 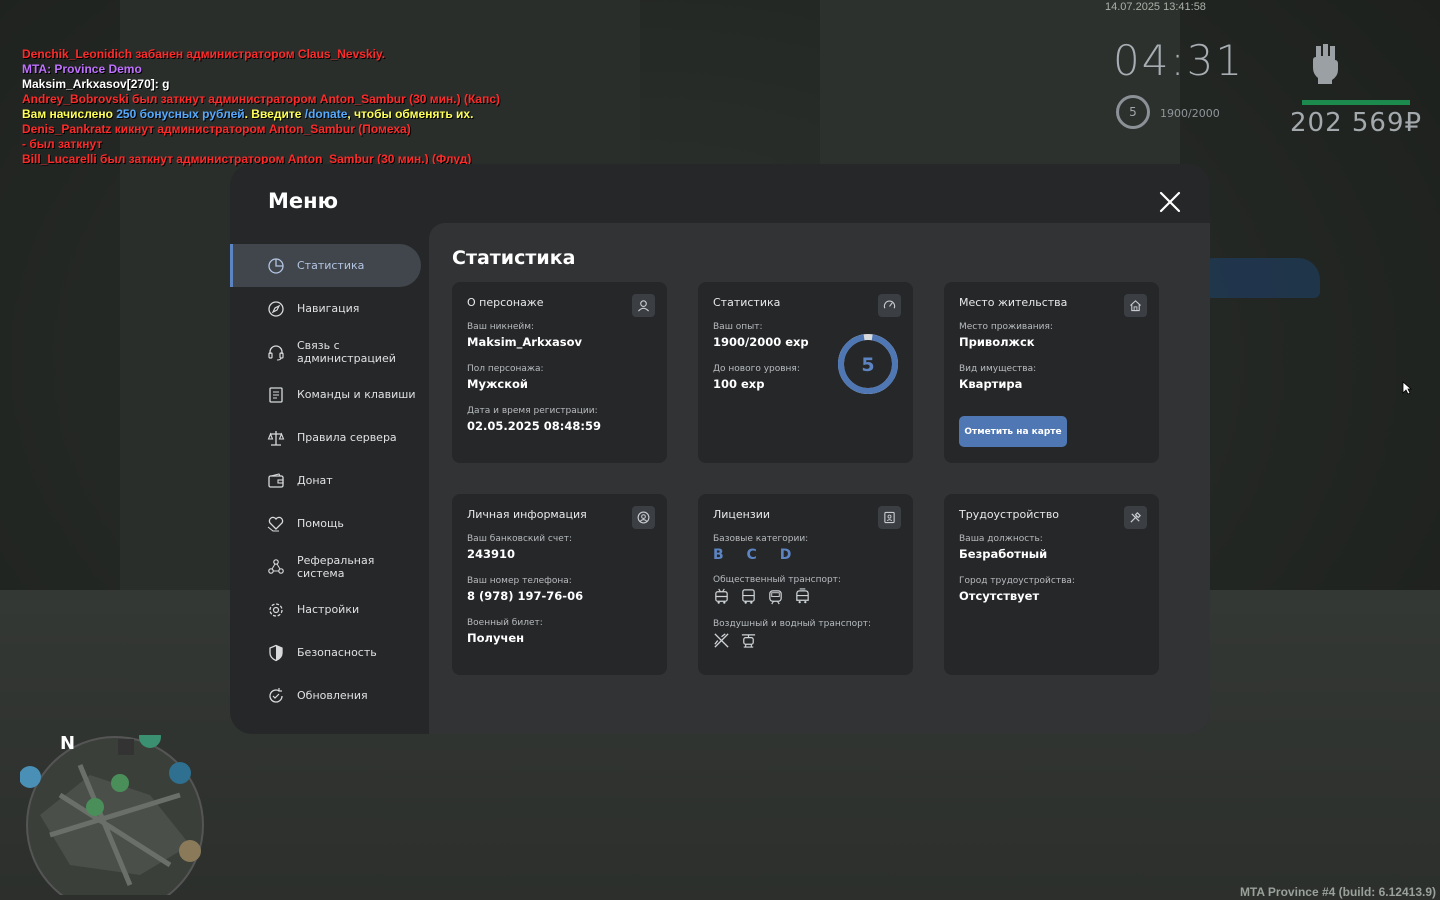 What do you see at coordinates (410, 114) in the screenshot?
I see `chat-text: , чтобы обменять их.` at bounding box center [410, 114].